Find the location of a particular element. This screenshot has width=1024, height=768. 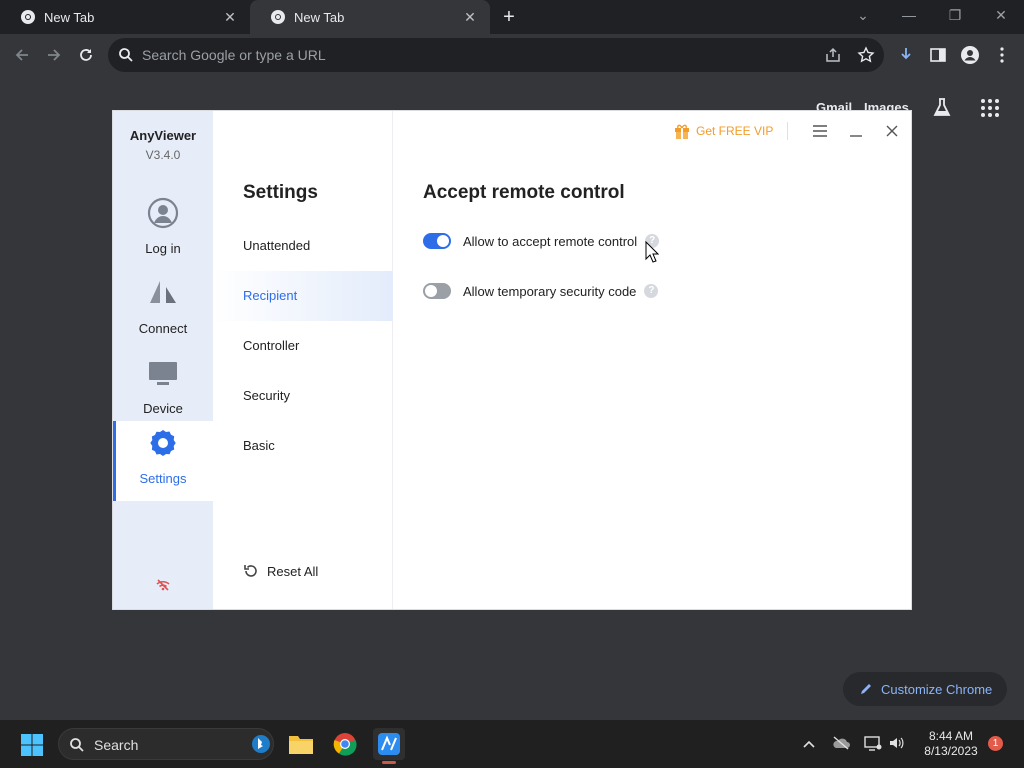

monitor-icon is located at coordinates (163, 373).